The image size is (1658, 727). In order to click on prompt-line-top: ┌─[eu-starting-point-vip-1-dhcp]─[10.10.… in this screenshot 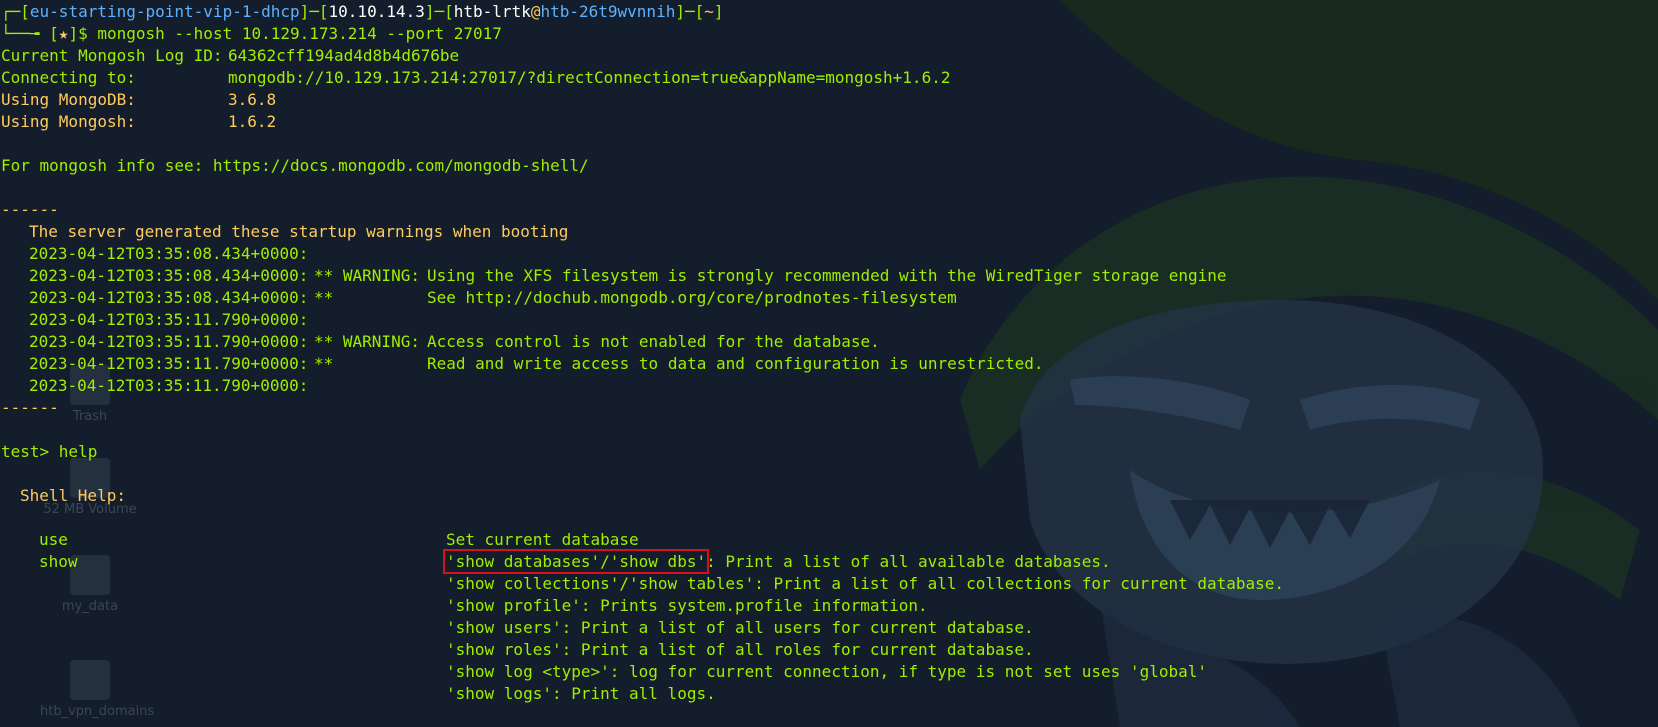, I will do `click(829, 12)`.